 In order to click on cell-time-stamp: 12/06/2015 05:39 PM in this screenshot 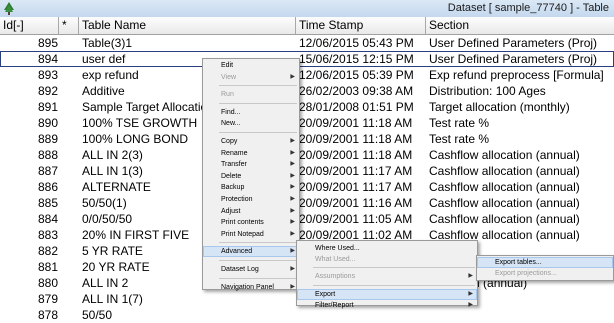, I will do `click(356, 75)`.